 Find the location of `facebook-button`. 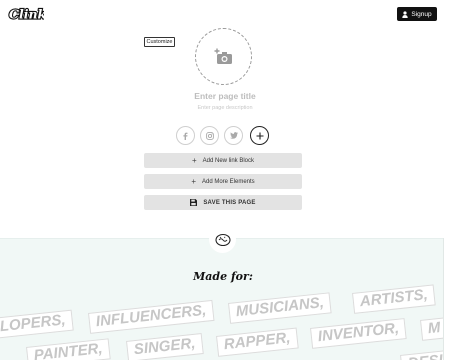

facebook-button is located at coordinates (185, 135).